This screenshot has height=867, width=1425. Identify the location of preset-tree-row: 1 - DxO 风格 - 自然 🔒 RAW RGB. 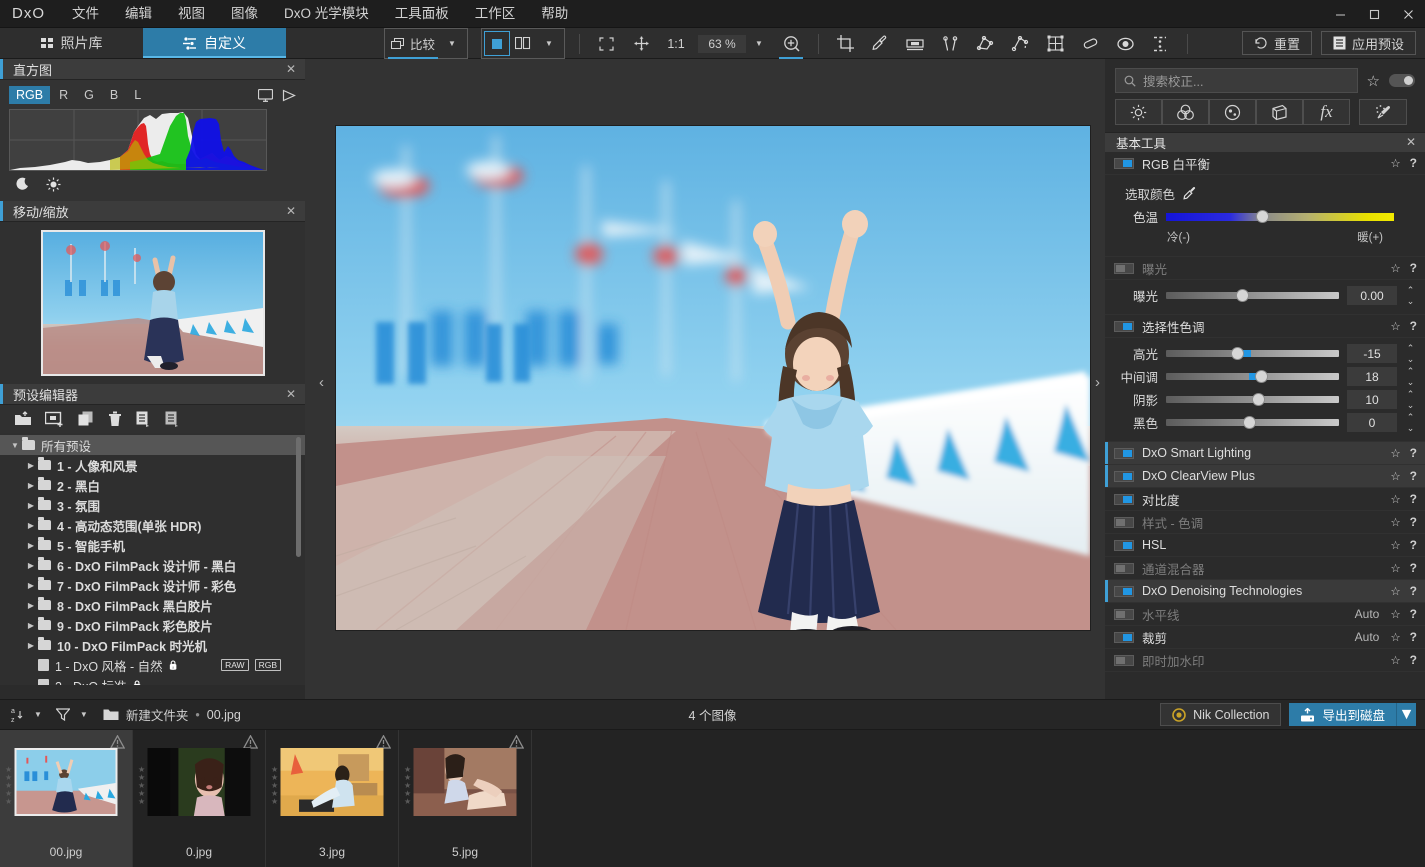
(152, 665).